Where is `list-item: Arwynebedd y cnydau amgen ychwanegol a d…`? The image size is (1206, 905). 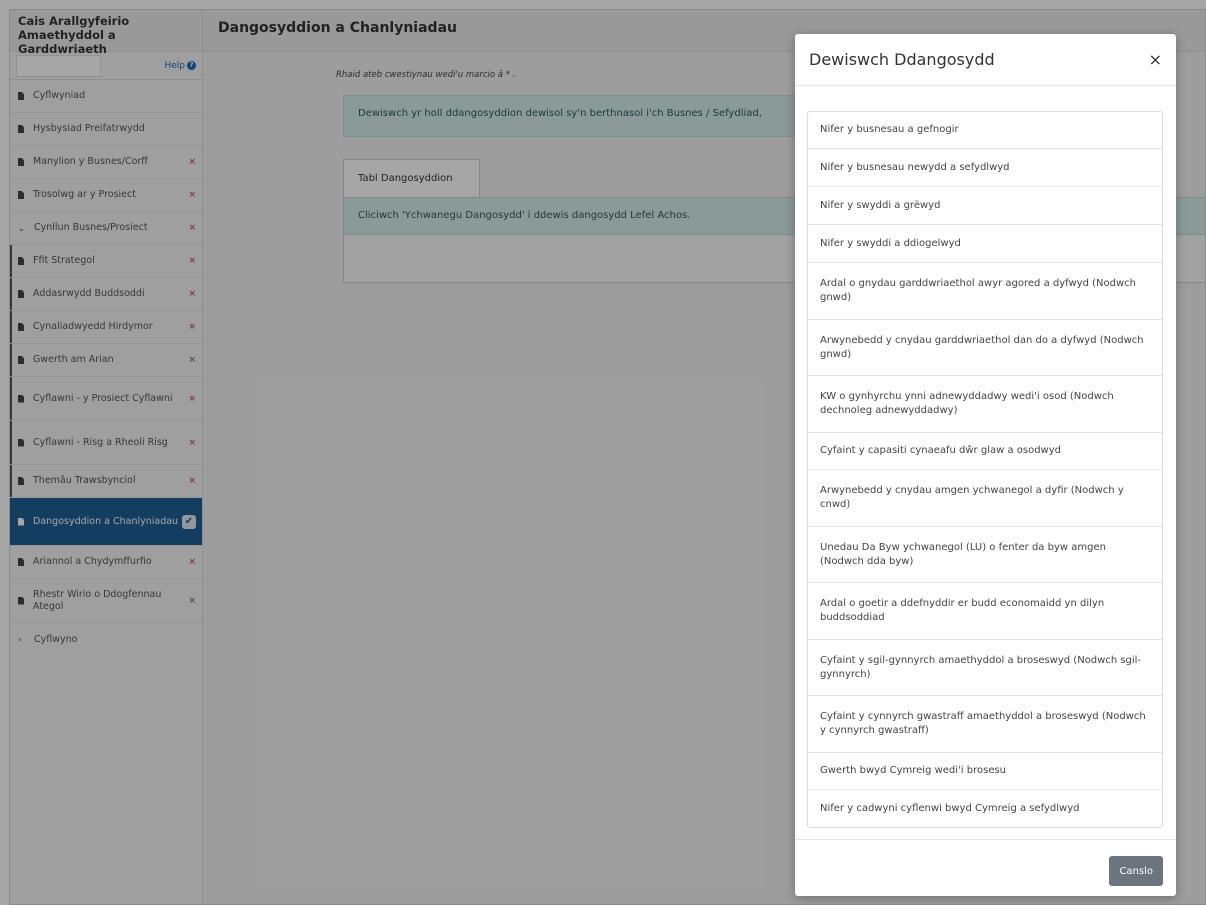
list-item: Arwynebedd y cnydau amgen ychwanegol a d… is located at coordinates (985, 498).